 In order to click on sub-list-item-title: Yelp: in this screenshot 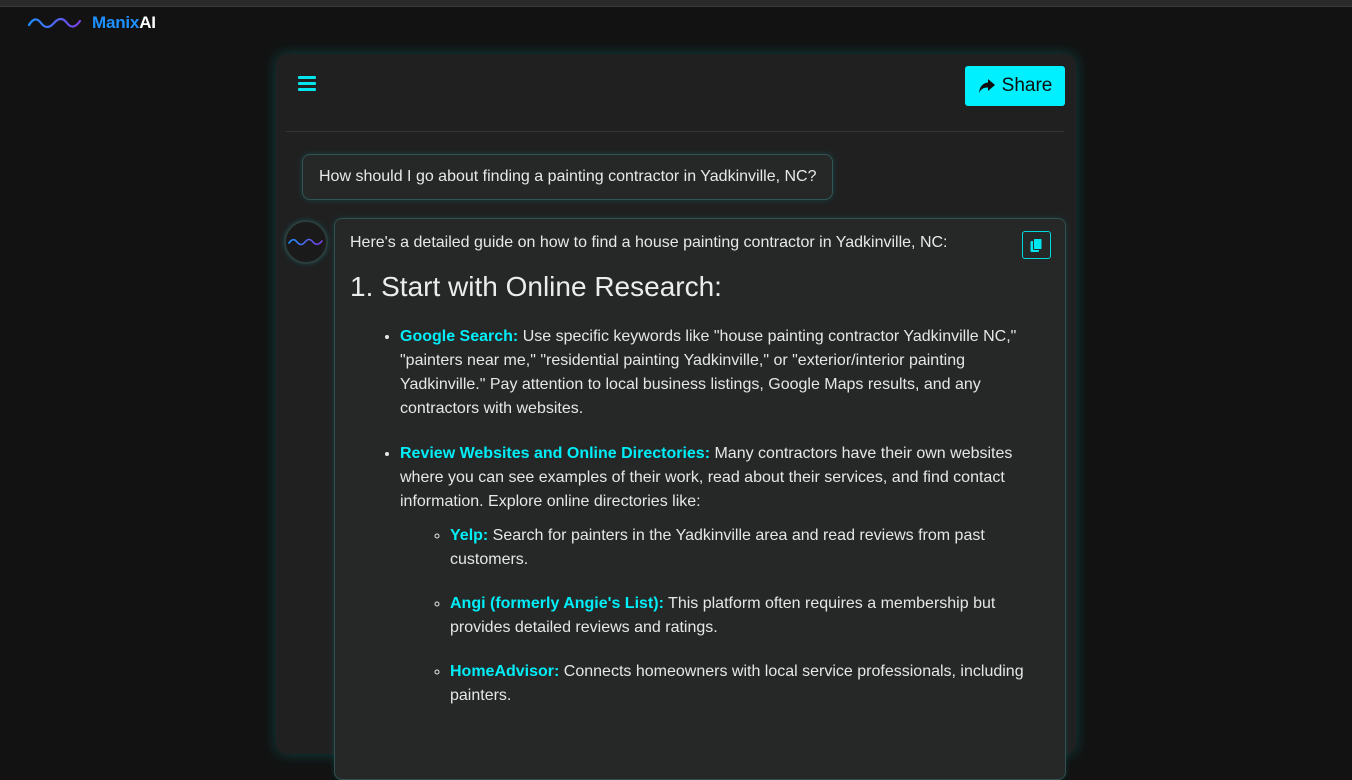, I will do `click(469, 535)`.